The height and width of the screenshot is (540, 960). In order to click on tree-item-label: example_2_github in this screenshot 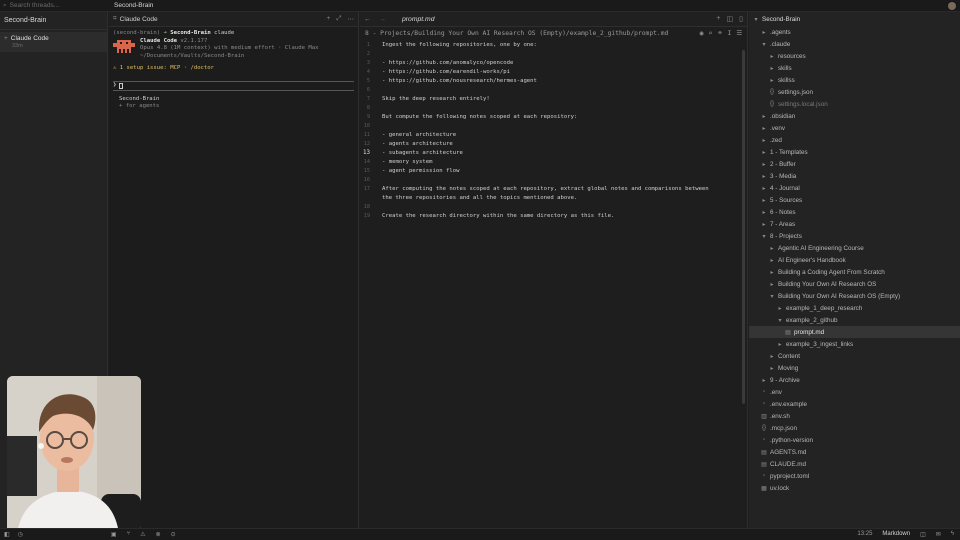, I will do `click(812, 320)`.